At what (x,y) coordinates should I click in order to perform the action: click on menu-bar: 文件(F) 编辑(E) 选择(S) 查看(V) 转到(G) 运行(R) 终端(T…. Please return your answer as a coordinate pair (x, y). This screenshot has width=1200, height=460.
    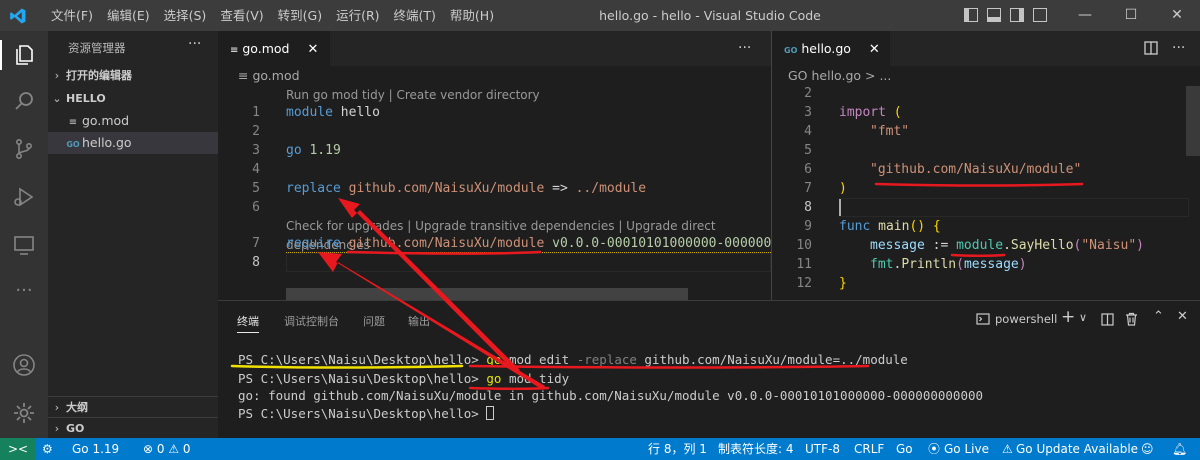
    Looking at the image, I should click on (272, 15).